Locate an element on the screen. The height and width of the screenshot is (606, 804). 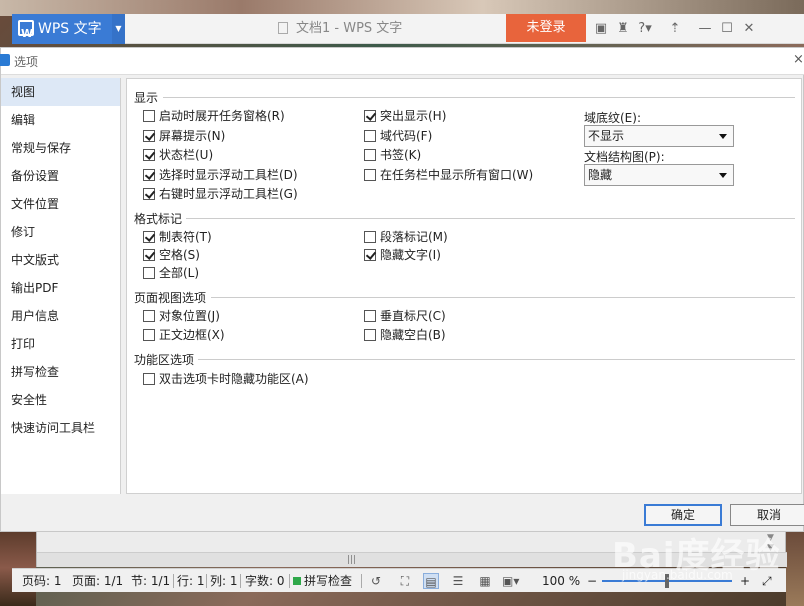
app-menu-dropdown-icon: ▼ is located at coordinates (118, 29).